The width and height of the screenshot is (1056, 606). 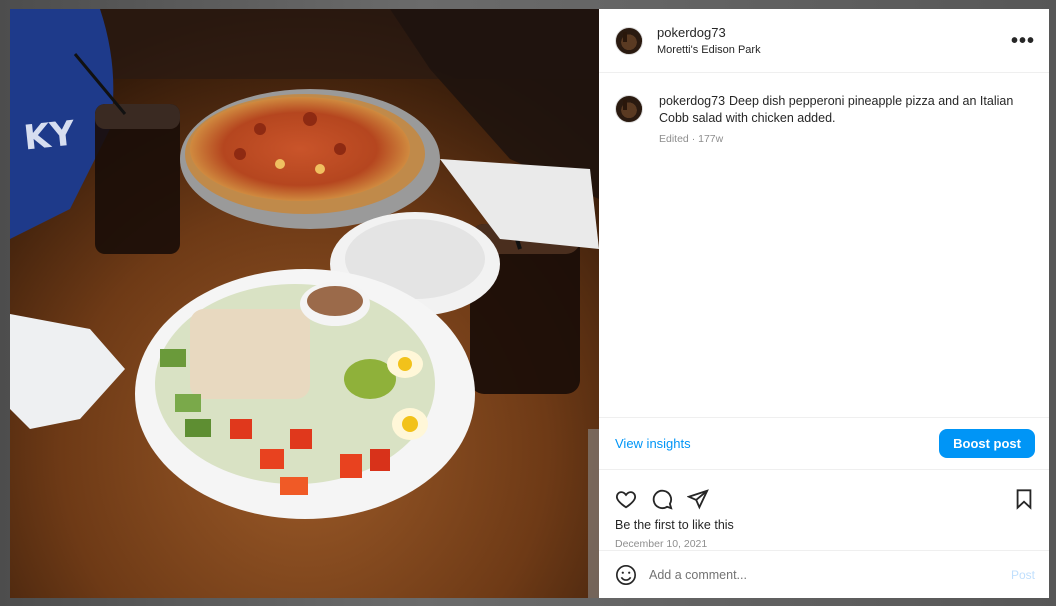 I want to click on boost-post-button: Boost post, so click(x=987, y=443).